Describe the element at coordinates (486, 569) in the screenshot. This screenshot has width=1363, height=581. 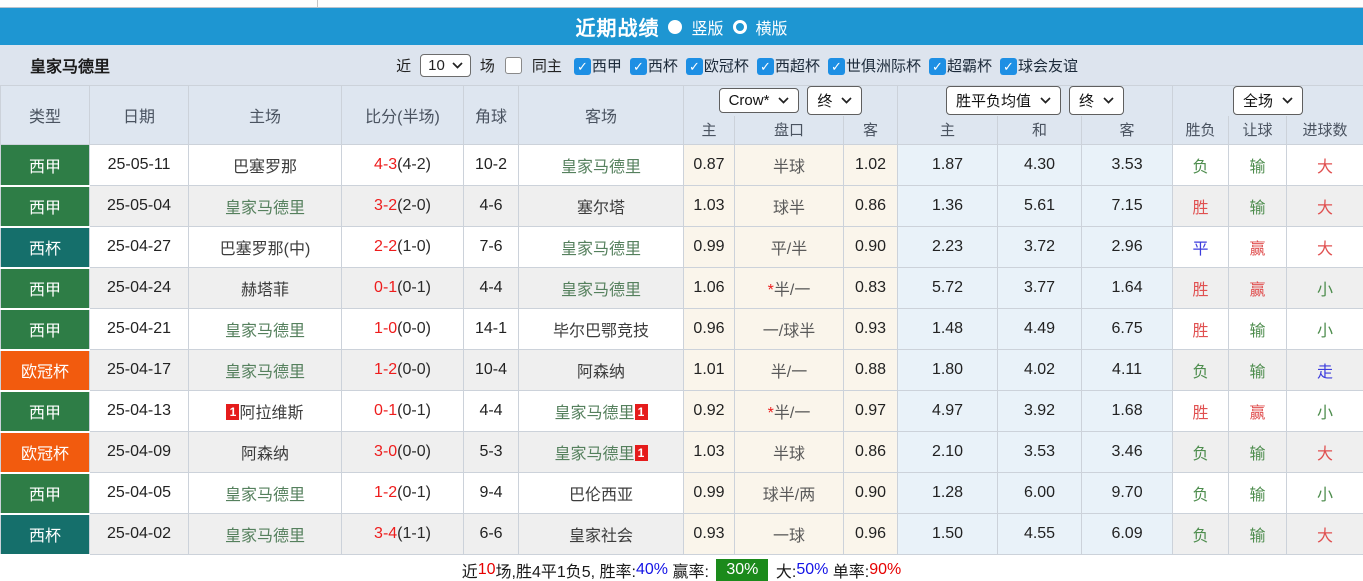
I see `summary-segment: 10` at that location.